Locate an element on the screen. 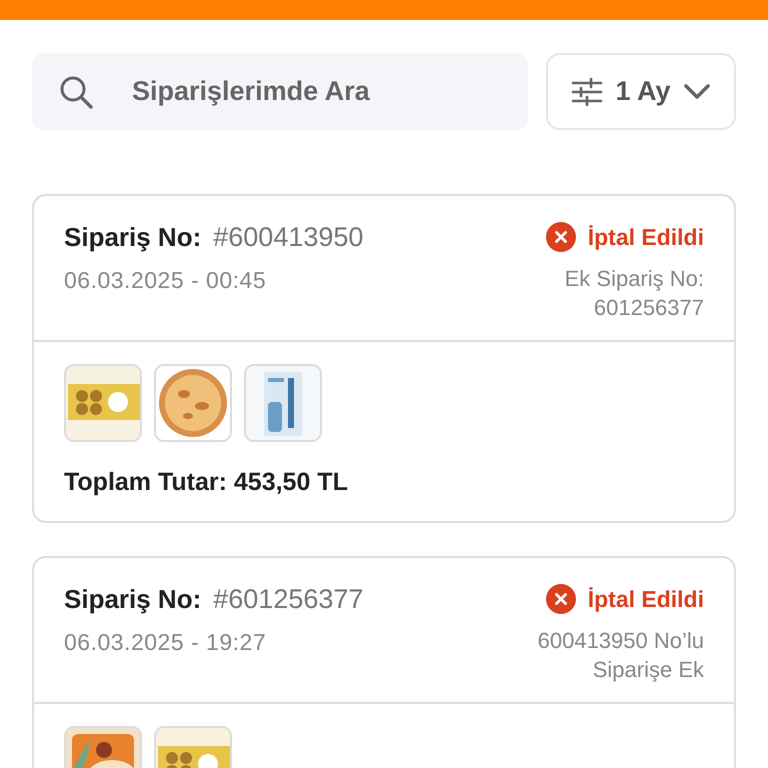 Image resolution: width=768 pixels, height=768 pixels. filter-button: 1 Ay is located at coordinates (641, 91).